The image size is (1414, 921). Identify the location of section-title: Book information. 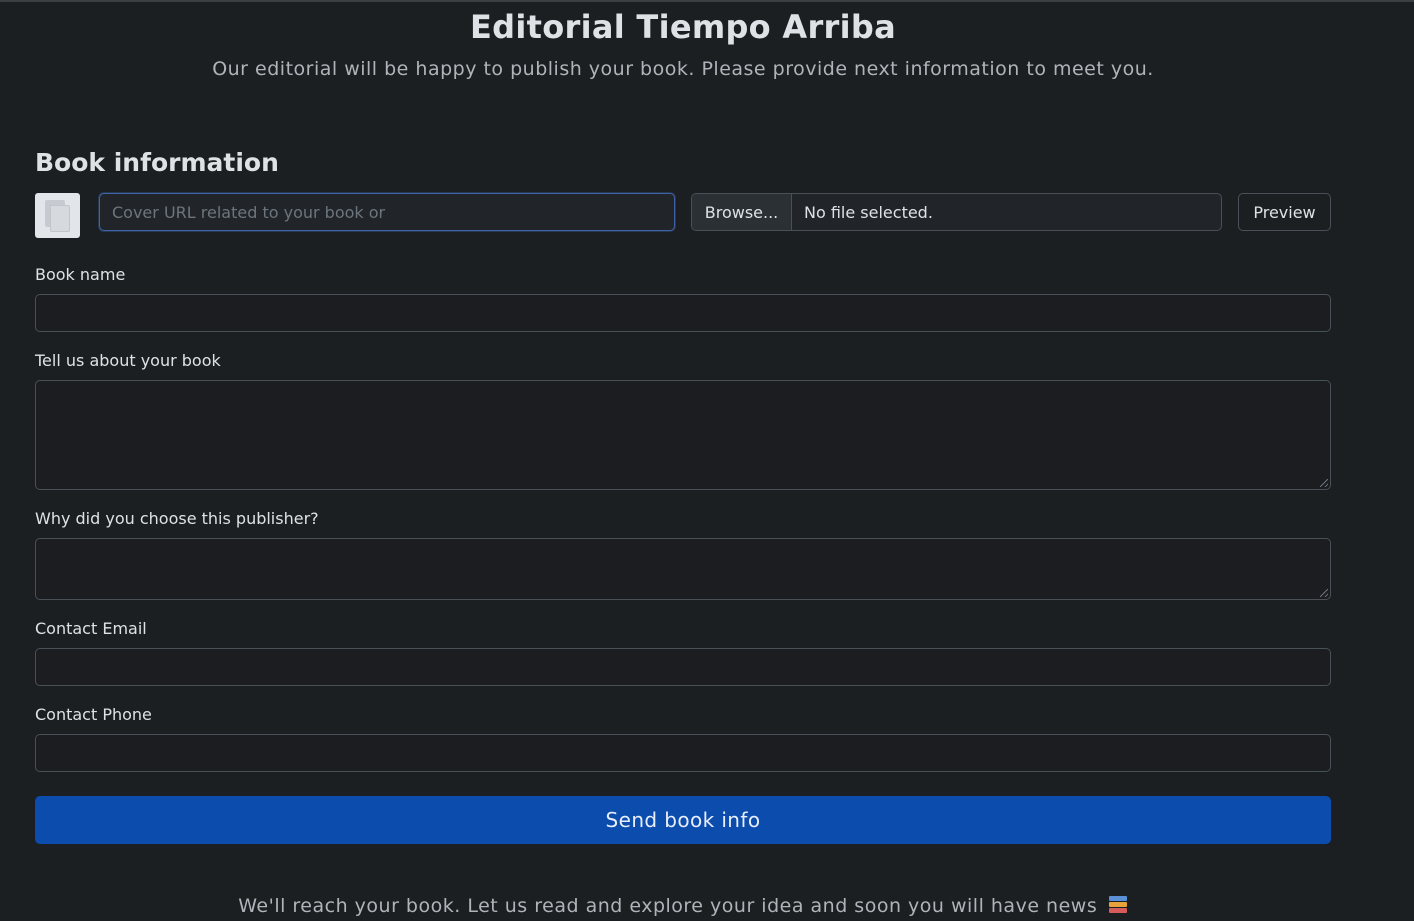
(157, 162).